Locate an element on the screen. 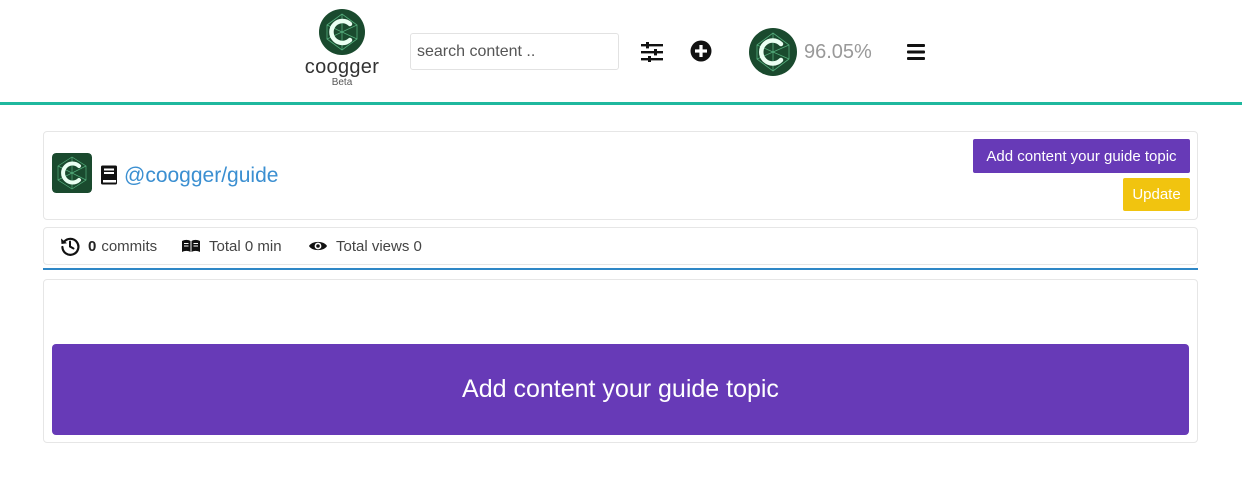 The height and width of the screenshot is (493, 1242). guide-stats-bar: 0 commits Total 0 min Total views 0 is located at coordinates (620, 246).